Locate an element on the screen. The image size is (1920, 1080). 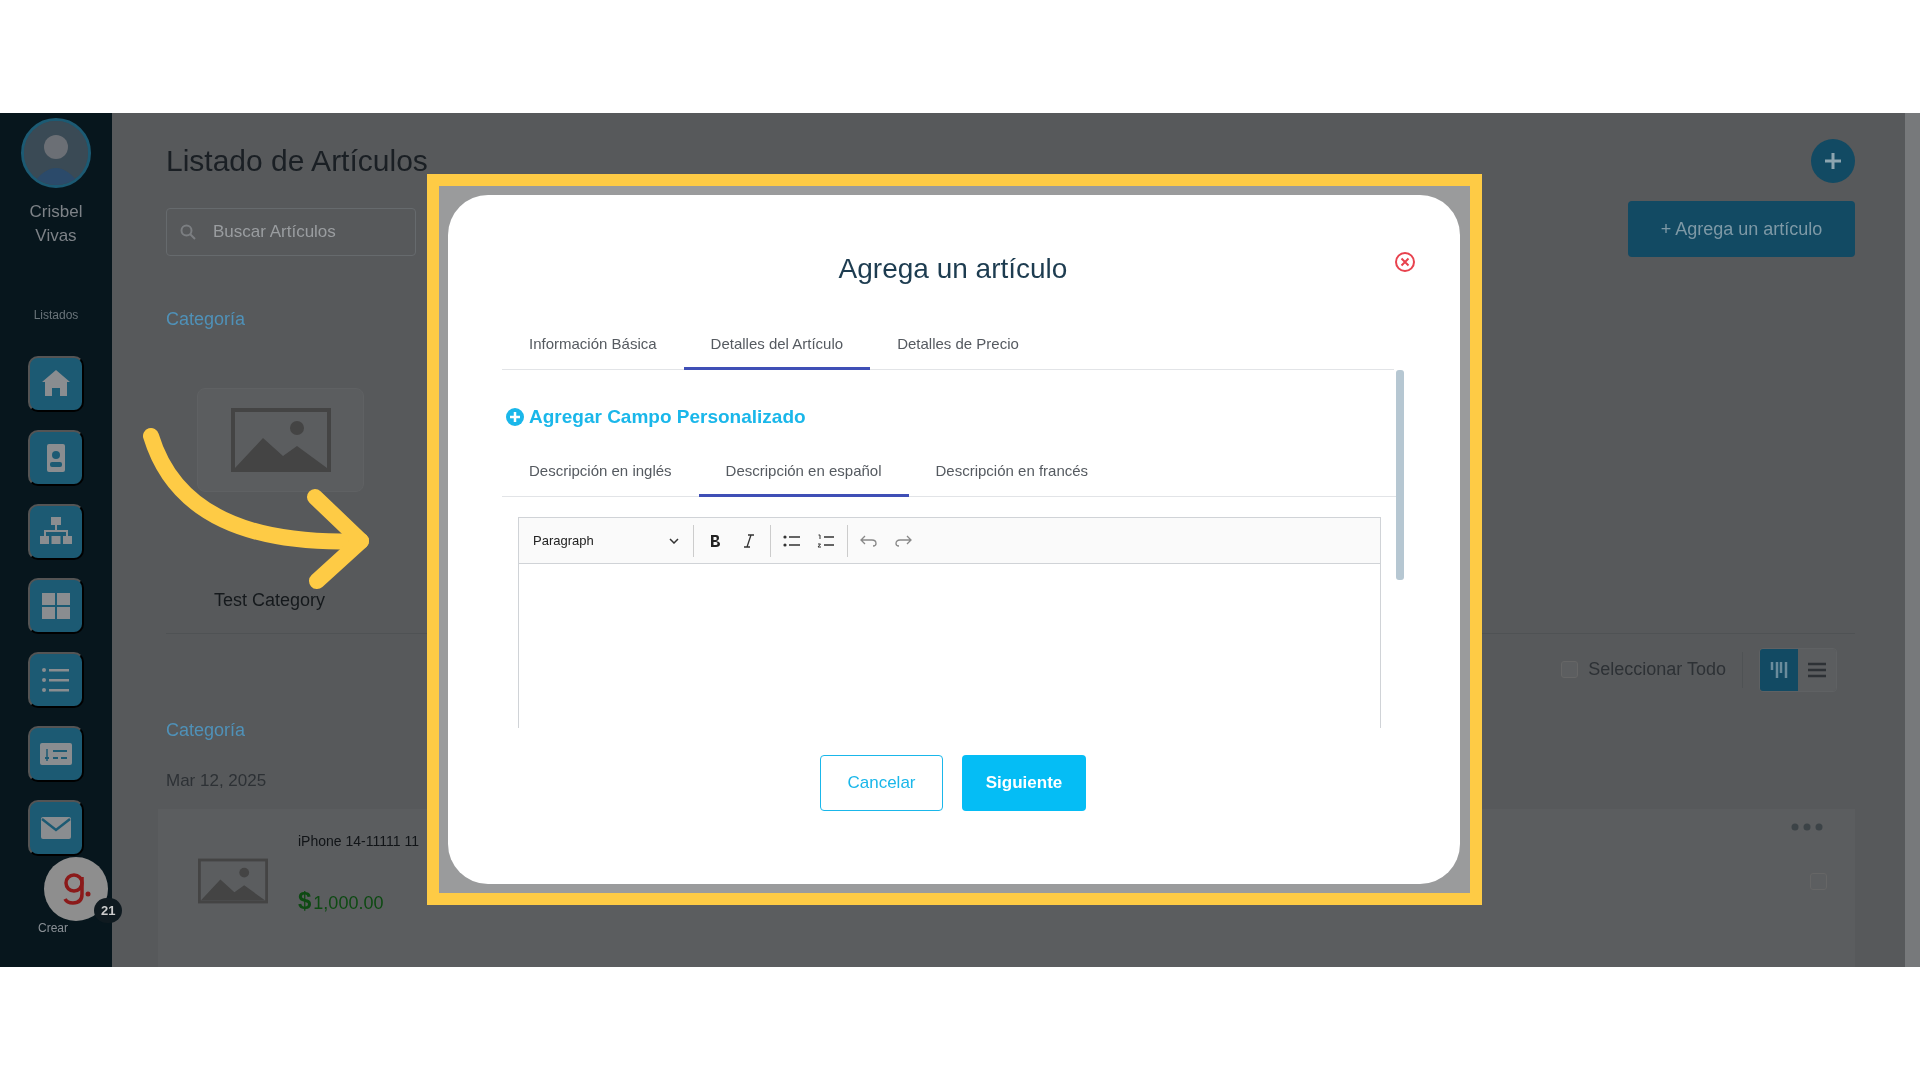
search-icon is located at coordinates (188, 232).